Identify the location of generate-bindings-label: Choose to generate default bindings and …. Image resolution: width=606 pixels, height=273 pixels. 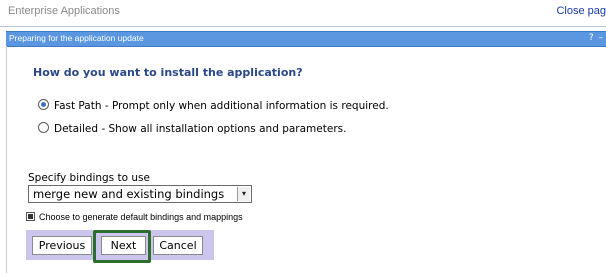
(141, 217).